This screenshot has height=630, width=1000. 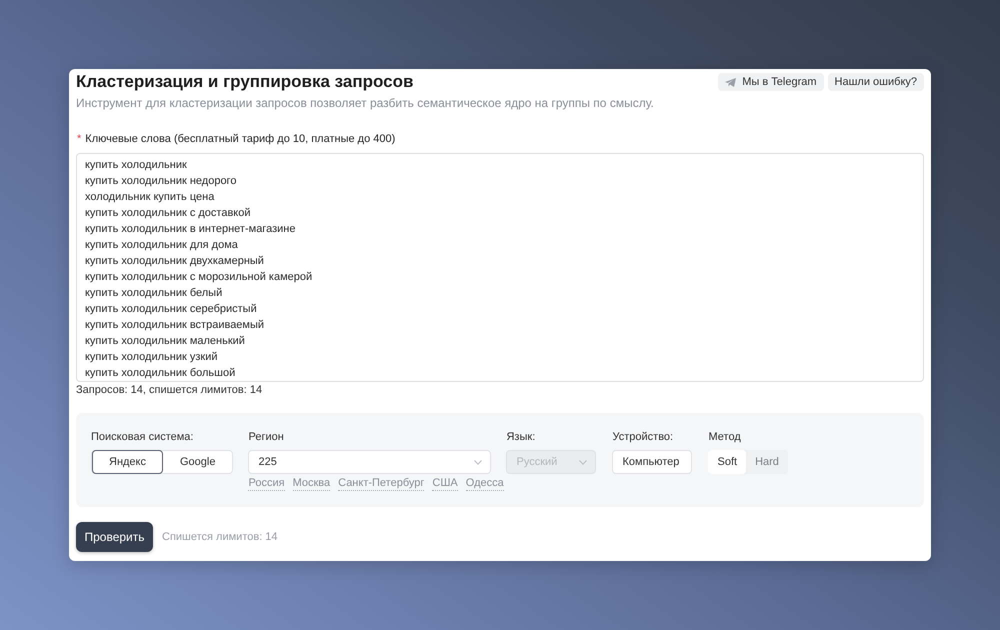 I want to click on keyword-line: купить холодильник с морозильной камерой, so click(x=199, y=277).